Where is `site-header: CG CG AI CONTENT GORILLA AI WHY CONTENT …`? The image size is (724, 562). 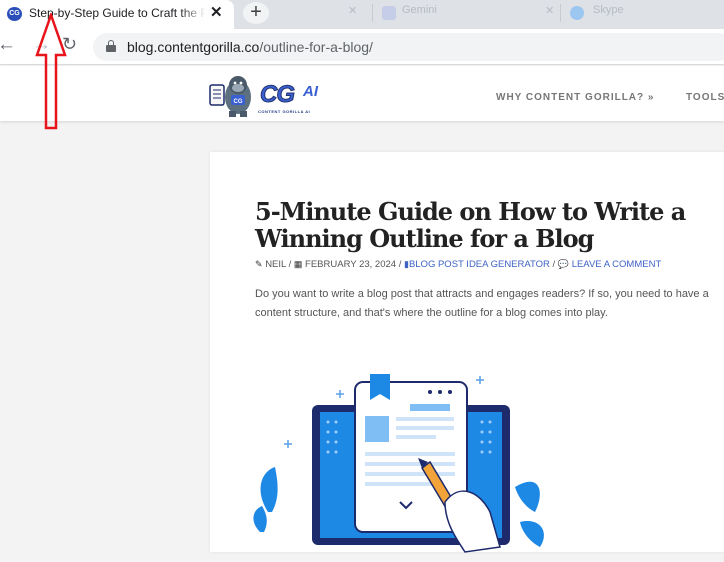
site-header: CG CG AI CONTENT GORILLA AI WHY CONTENT … is located at coordinates (362, 93).